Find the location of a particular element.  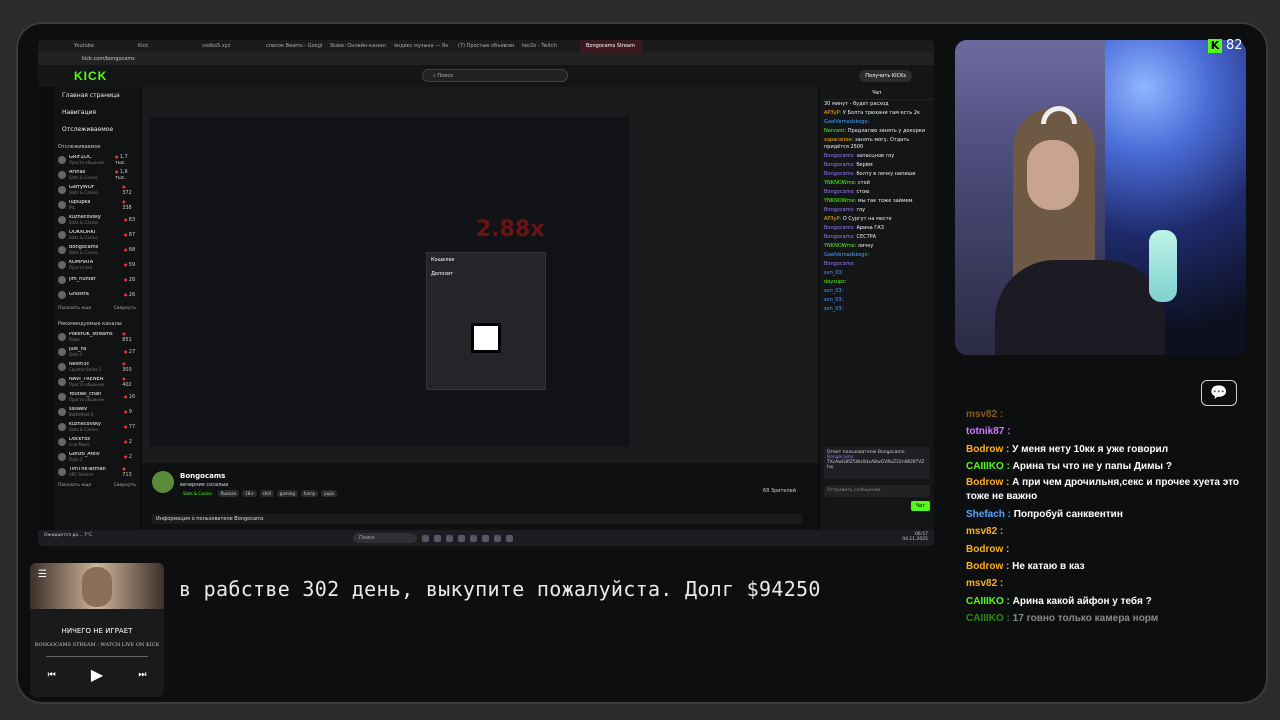

browser-tab: Stake: Онлайн-казино и is located at coordinates (355, 46).